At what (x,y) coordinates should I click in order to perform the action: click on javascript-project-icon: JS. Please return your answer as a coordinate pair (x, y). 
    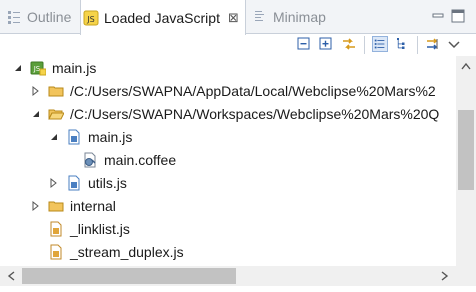
    Looking at the image, I should click on (38, 68).